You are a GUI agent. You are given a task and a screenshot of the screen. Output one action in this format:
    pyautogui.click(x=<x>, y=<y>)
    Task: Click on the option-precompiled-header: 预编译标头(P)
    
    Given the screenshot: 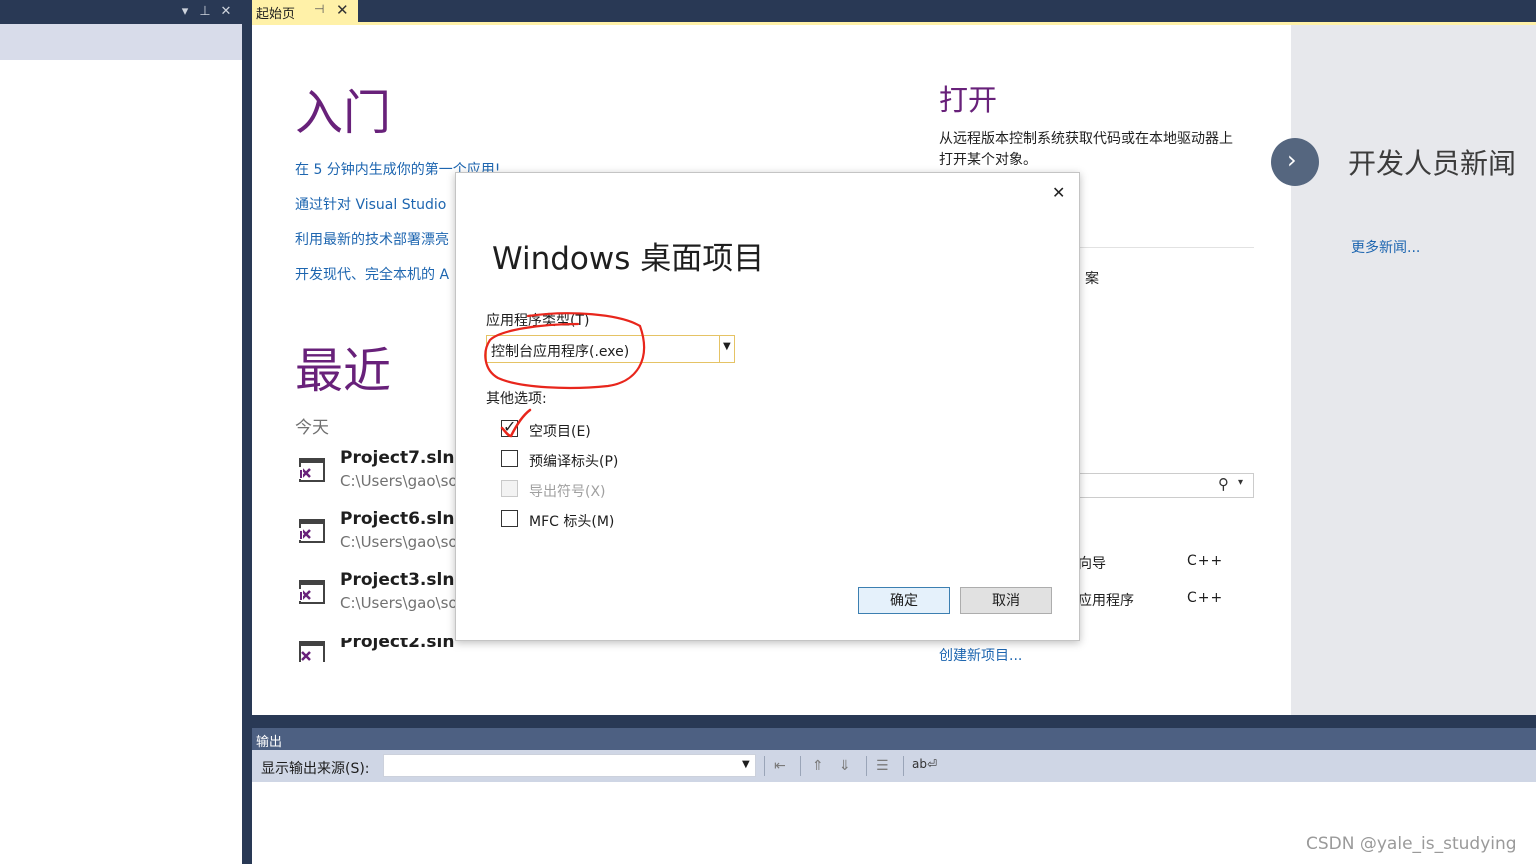 What is the action you would take?
    pyautogui.click(x=601, y=460)
    